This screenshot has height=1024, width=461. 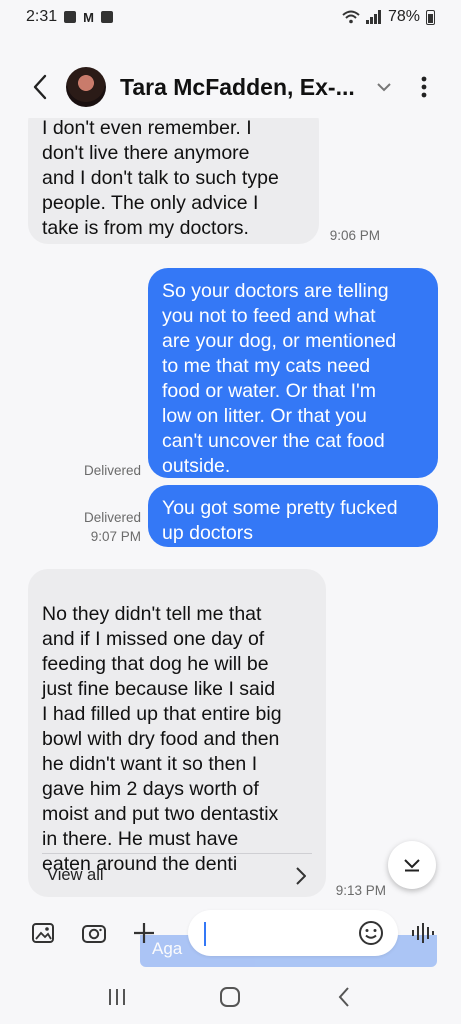 I want to click on gallery-icon, so click(x=43, y=933).